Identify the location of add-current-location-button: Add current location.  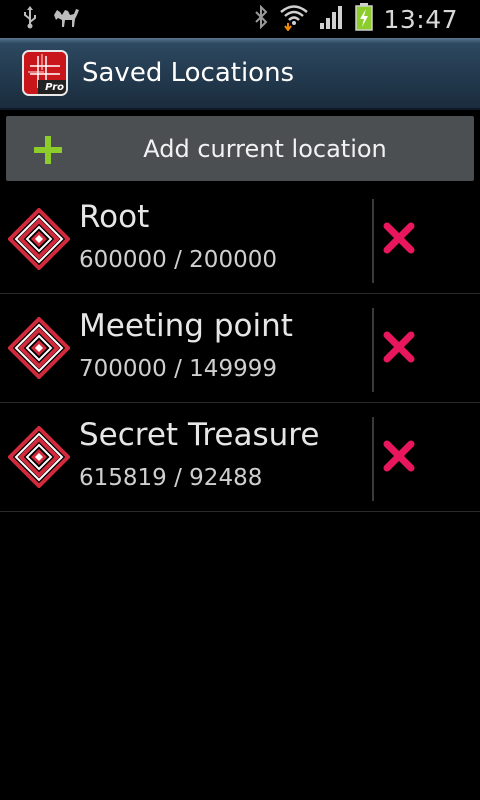
(240, 148).